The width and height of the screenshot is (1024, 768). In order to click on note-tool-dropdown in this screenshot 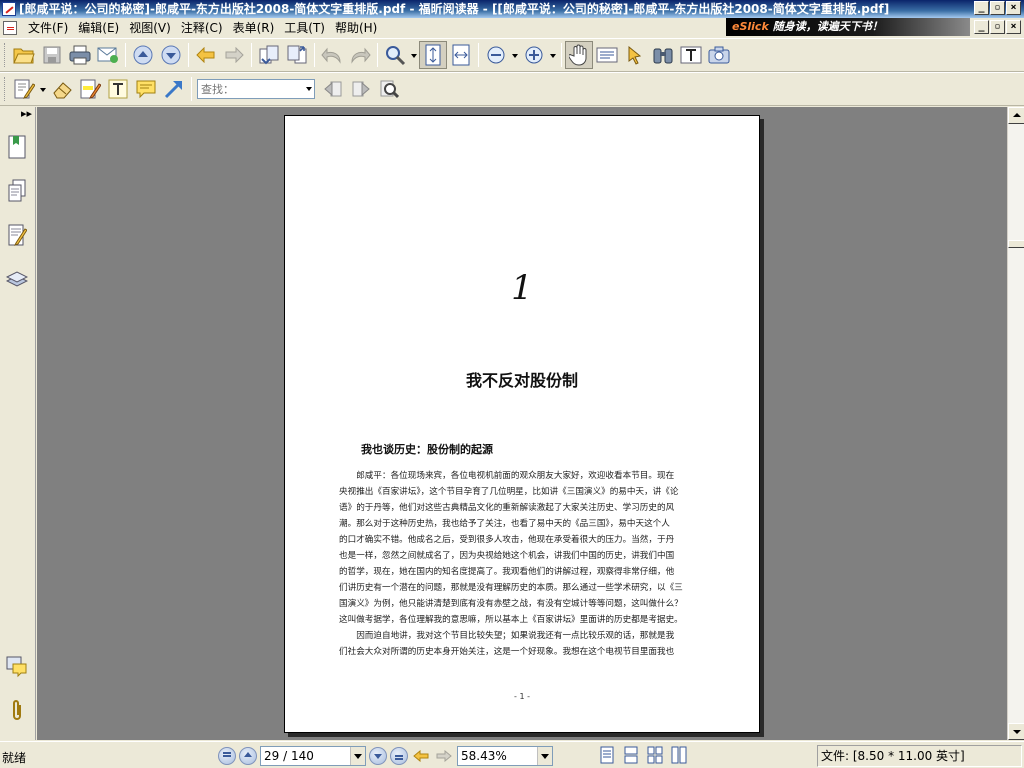, I will do `click(43, 89)`.